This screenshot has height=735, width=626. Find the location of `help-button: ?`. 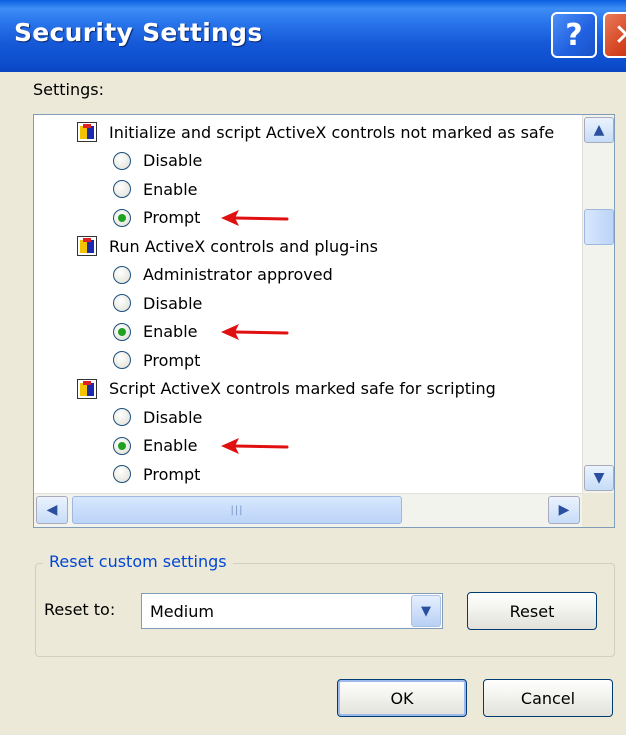

help-button: ? is located at coordinates (574, 35).